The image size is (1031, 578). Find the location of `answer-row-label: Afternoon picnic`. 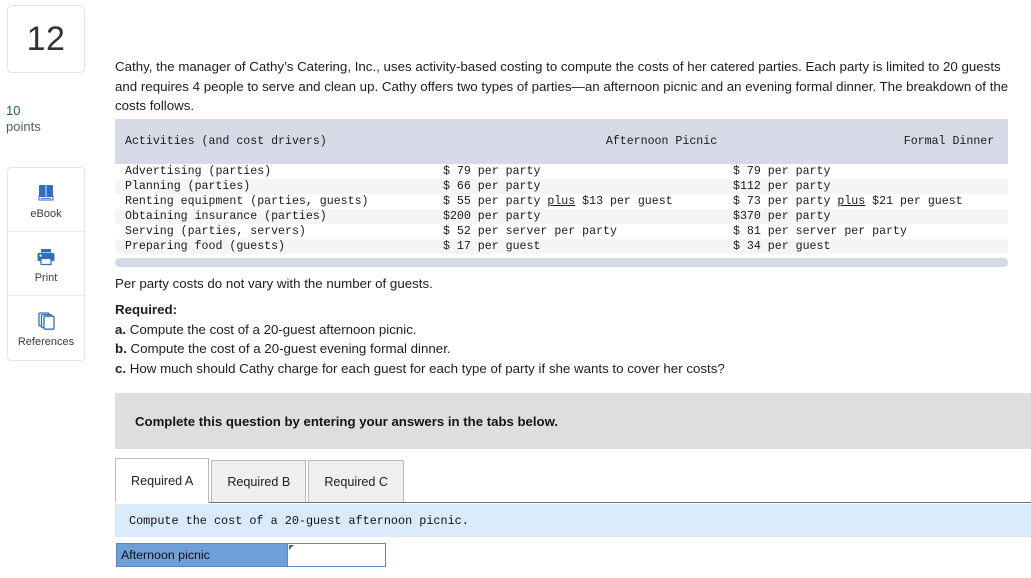

answer-row-label: Afternoon picnic is located at coordinates (202, 555).